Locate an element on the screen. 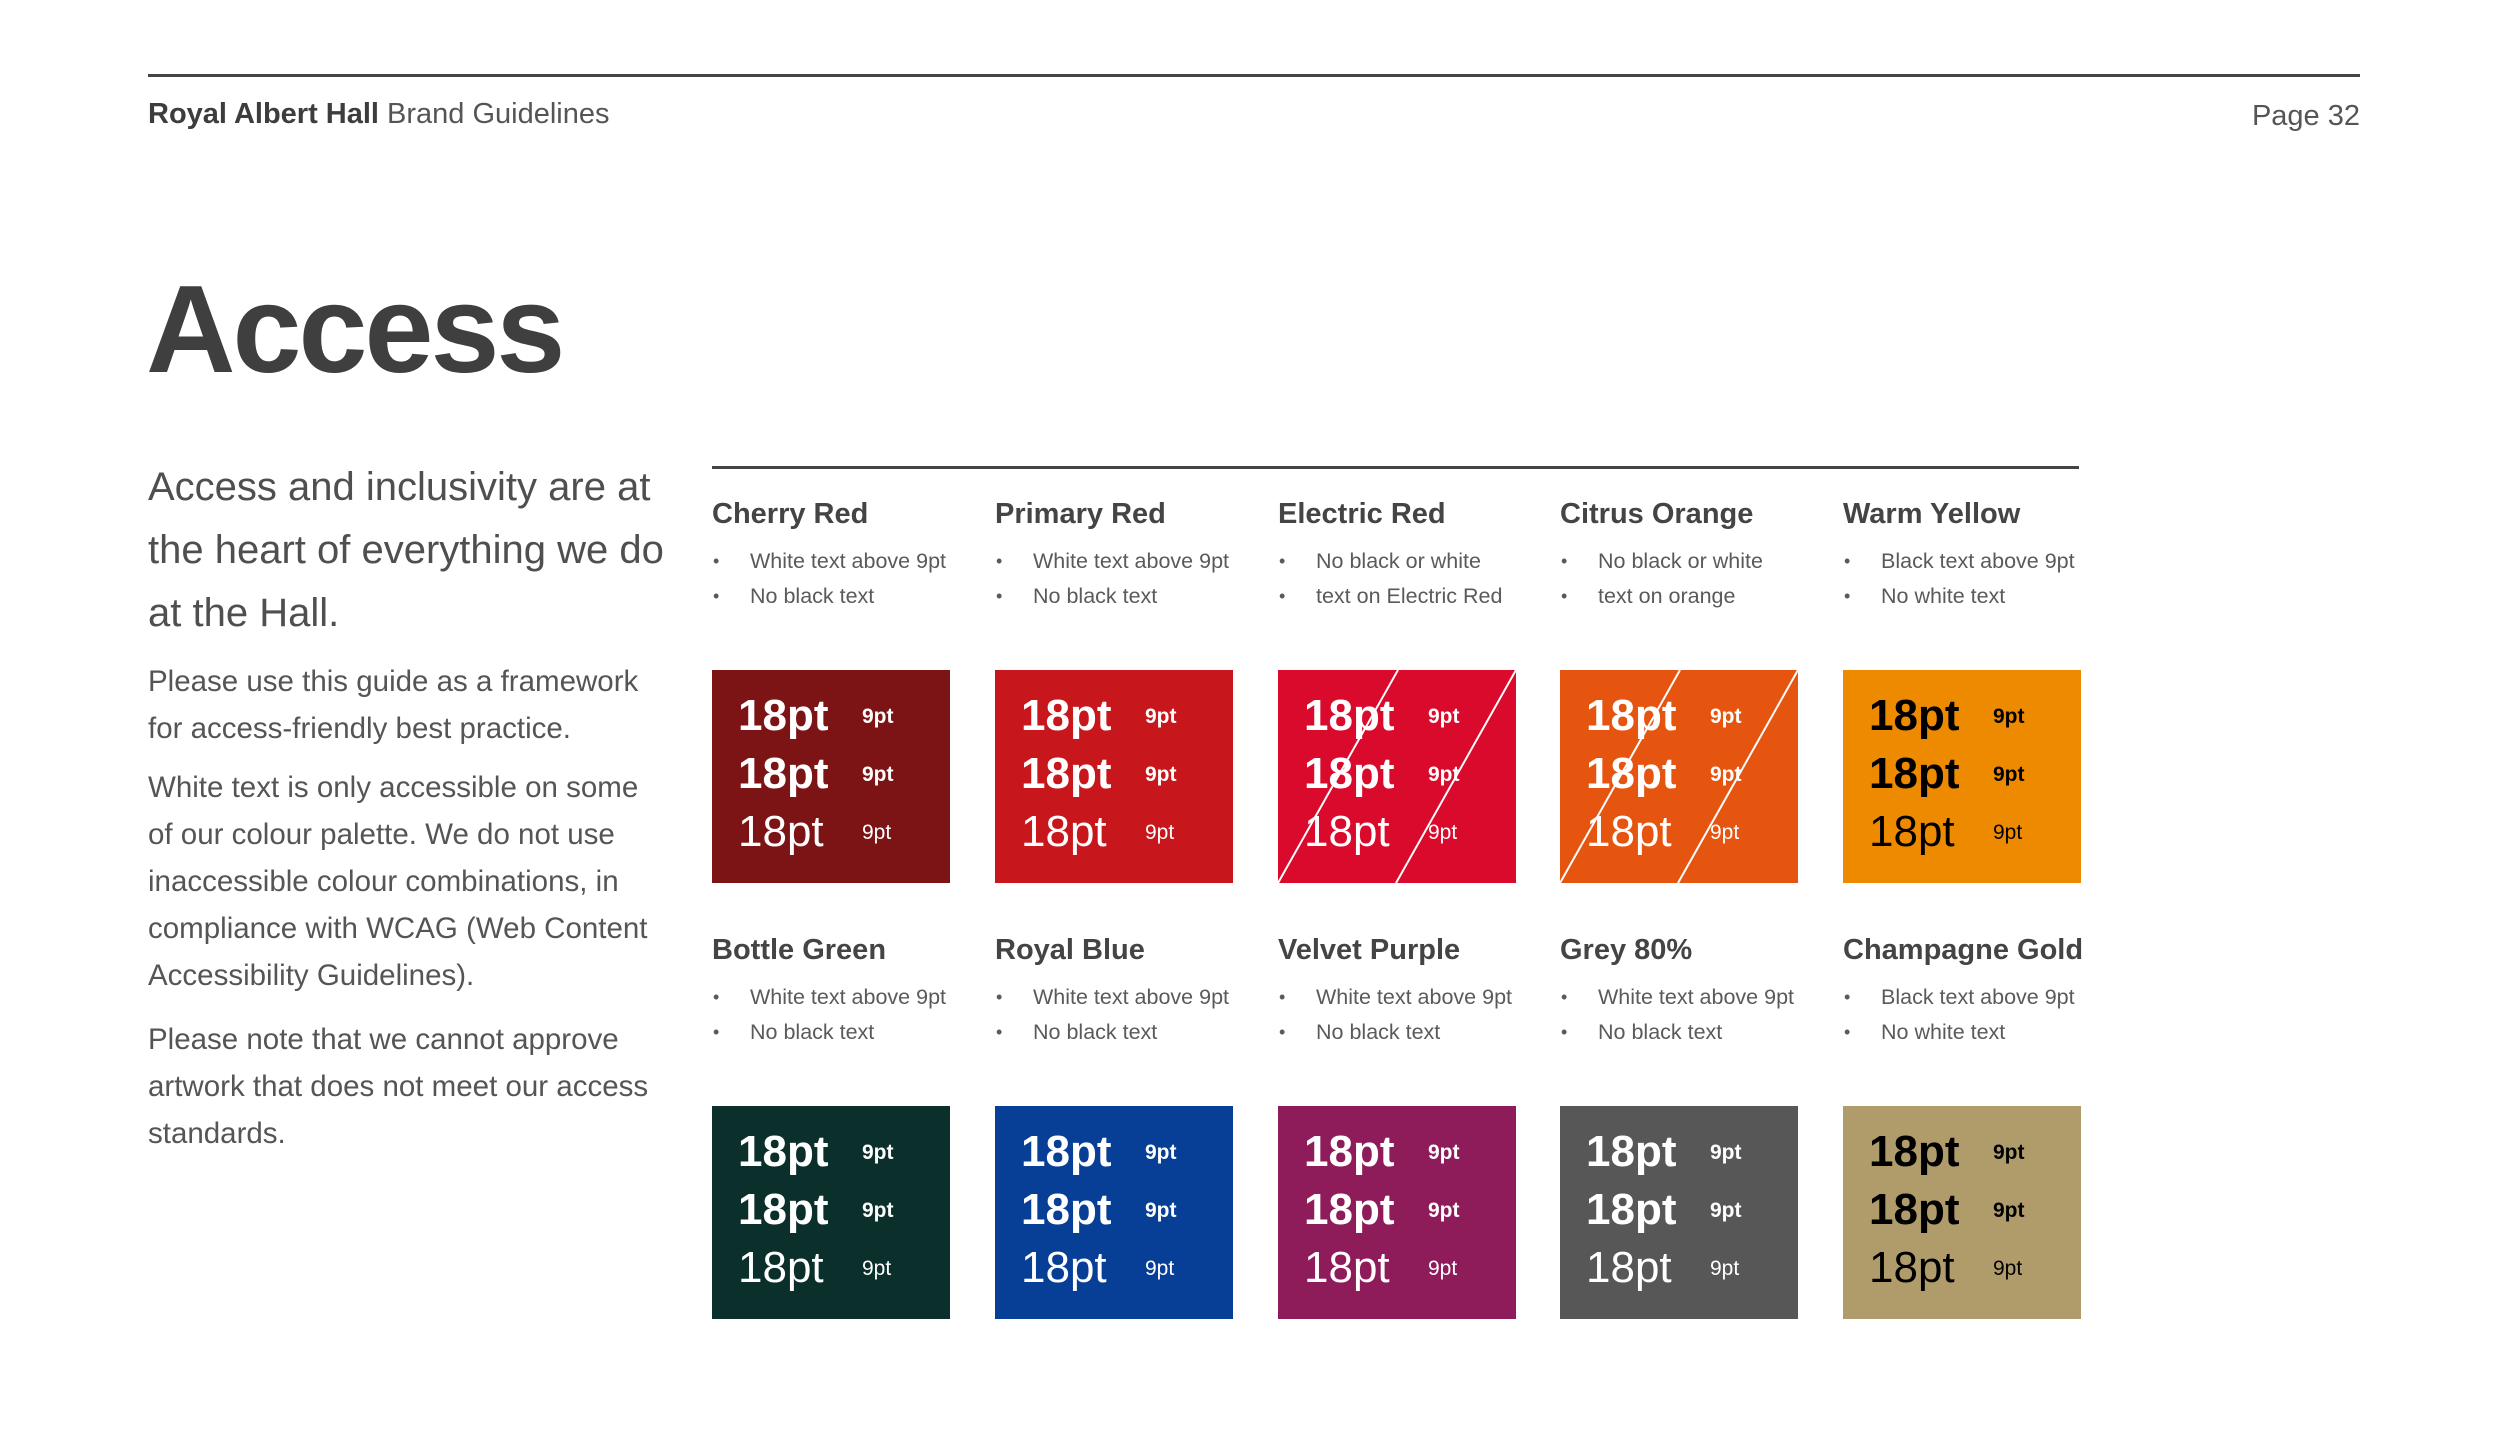  header-rule is located at coordinates (1254, 75).